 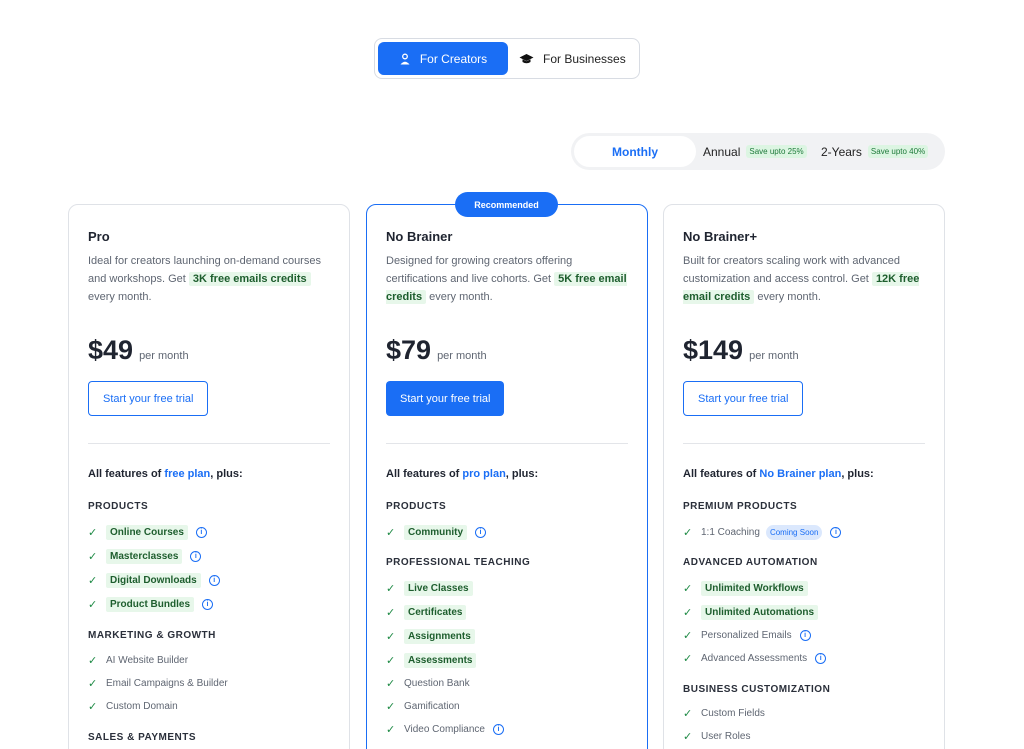 I want to click on coming-soon-badge: Coming Soon, so click(x=794, y=532).